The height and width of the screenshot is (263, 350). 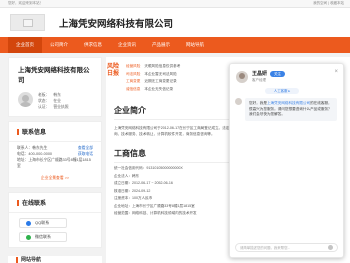 What do you see at coordinates (133, 88) in the screenshot?
I see `risk-chip: 诚信信息` at bounding box center [133, 88].